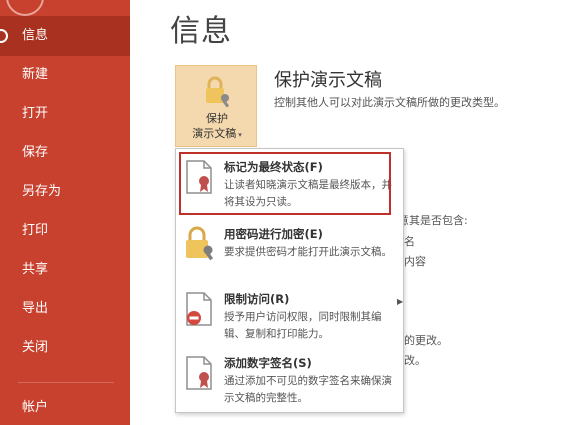  I want to click on menu-item-restrict-access: 限制访问(R) 授予用户访问权限，同时限制其编辑、复制和打印能力。 ▶, so click(289, 316).